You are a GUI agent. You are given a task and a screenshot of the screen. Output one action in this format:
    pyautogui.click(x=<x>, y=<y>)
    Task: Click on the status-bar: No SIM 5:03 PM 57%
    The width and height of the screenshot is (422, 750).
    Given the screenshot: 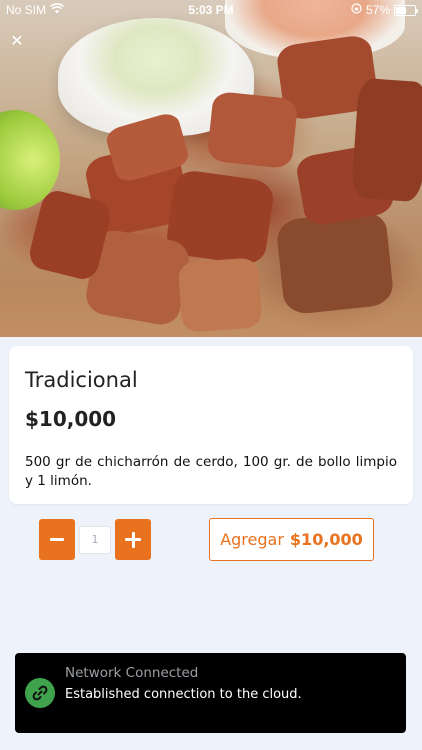 What is the action you would take?
    pyautogui.click(x=211, y=11)
    